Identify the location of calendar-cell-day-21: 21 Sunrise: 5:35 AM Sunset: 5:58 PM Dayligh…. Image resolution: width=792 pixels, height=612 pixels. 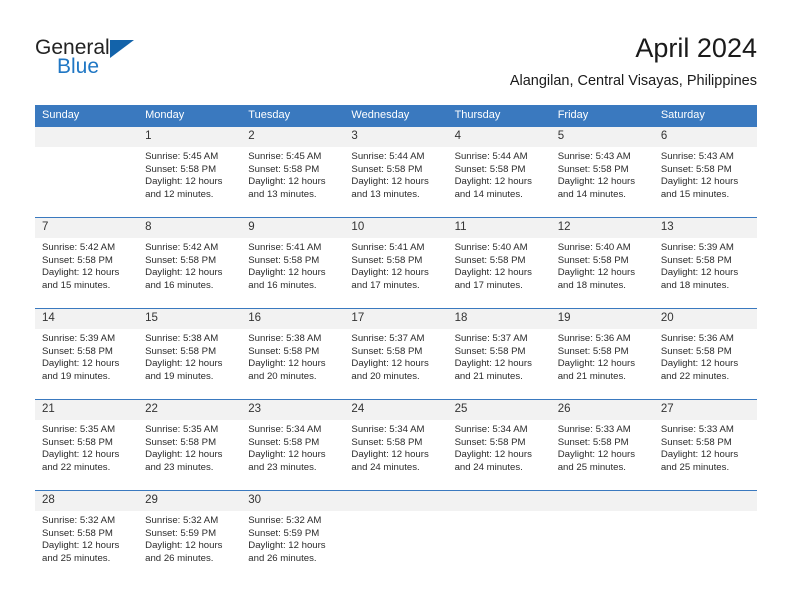
(87, 445).